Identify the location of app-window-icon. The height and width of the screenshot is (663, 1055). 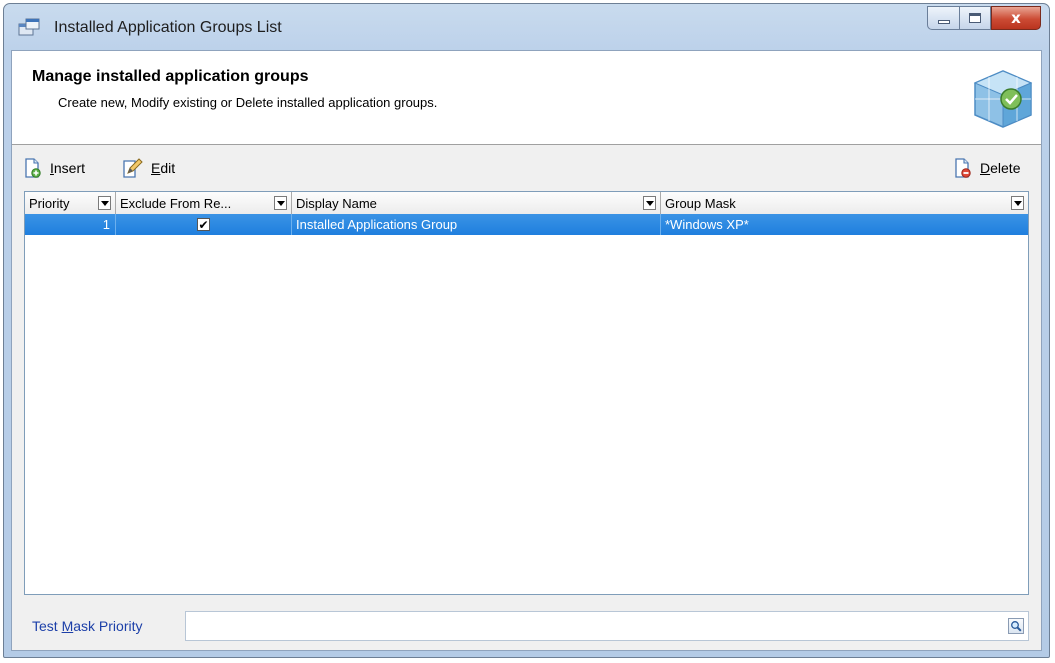
(29, 27).